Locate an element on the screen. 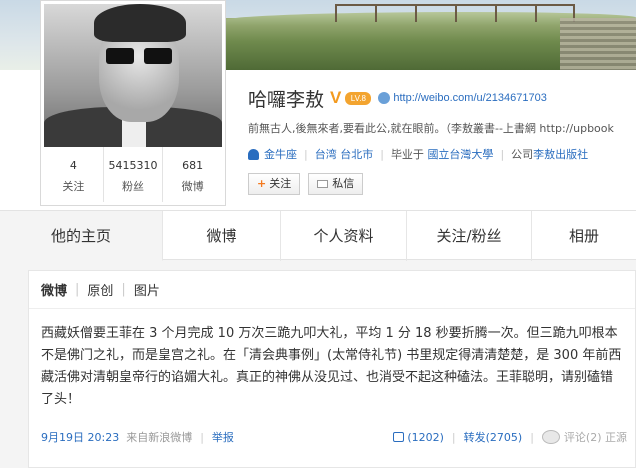 The height and width of the screenshot is (468, 636). profile-actions: + 关注 私信 is located at coordinates (309, 184).